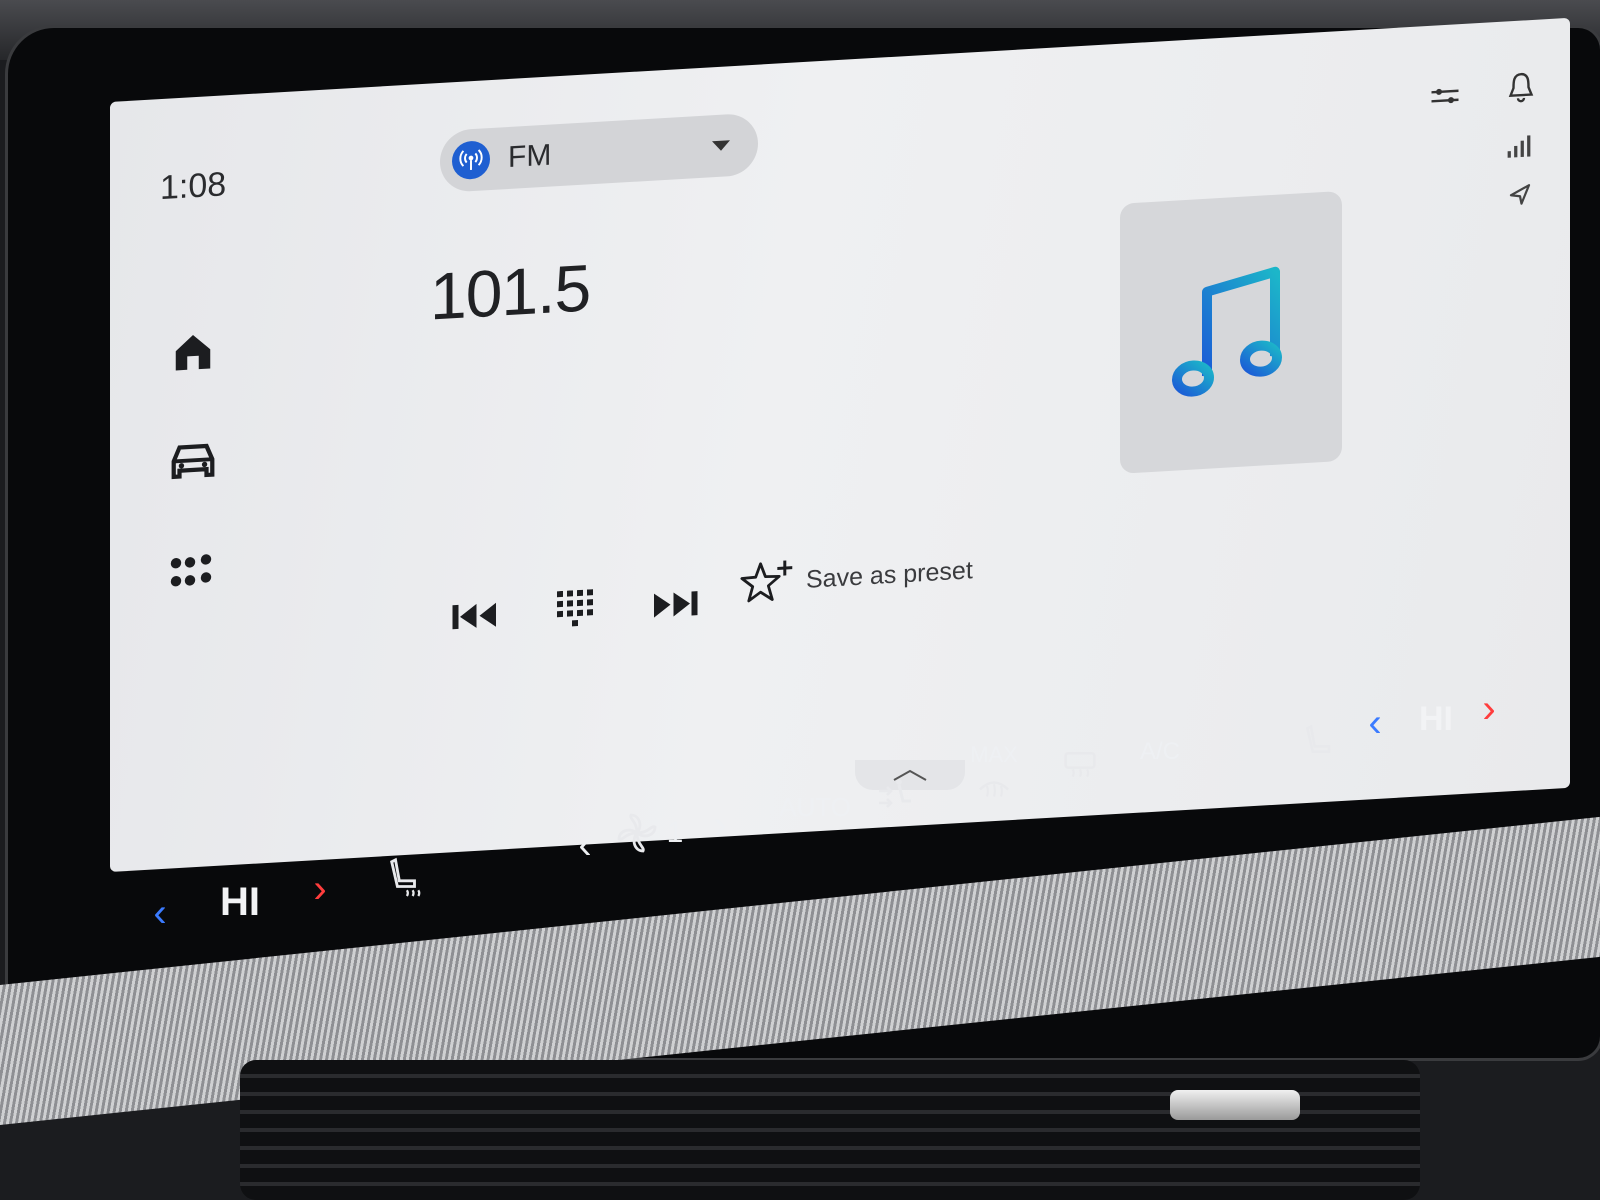 The image size is (1600, 1200). I want to click on next-station-button, so click(675, 604).